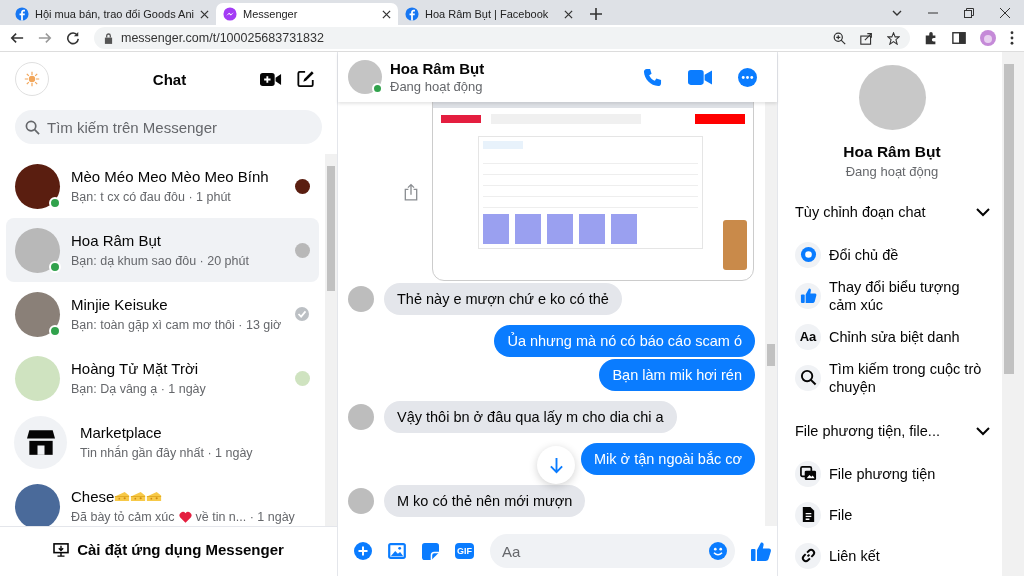 This screenshot has width=1024, height=576. What do you see at coordinates (121, 432) in the screenshot?
I see `contact-name: Marketplace` at bounding box center [121, 432].